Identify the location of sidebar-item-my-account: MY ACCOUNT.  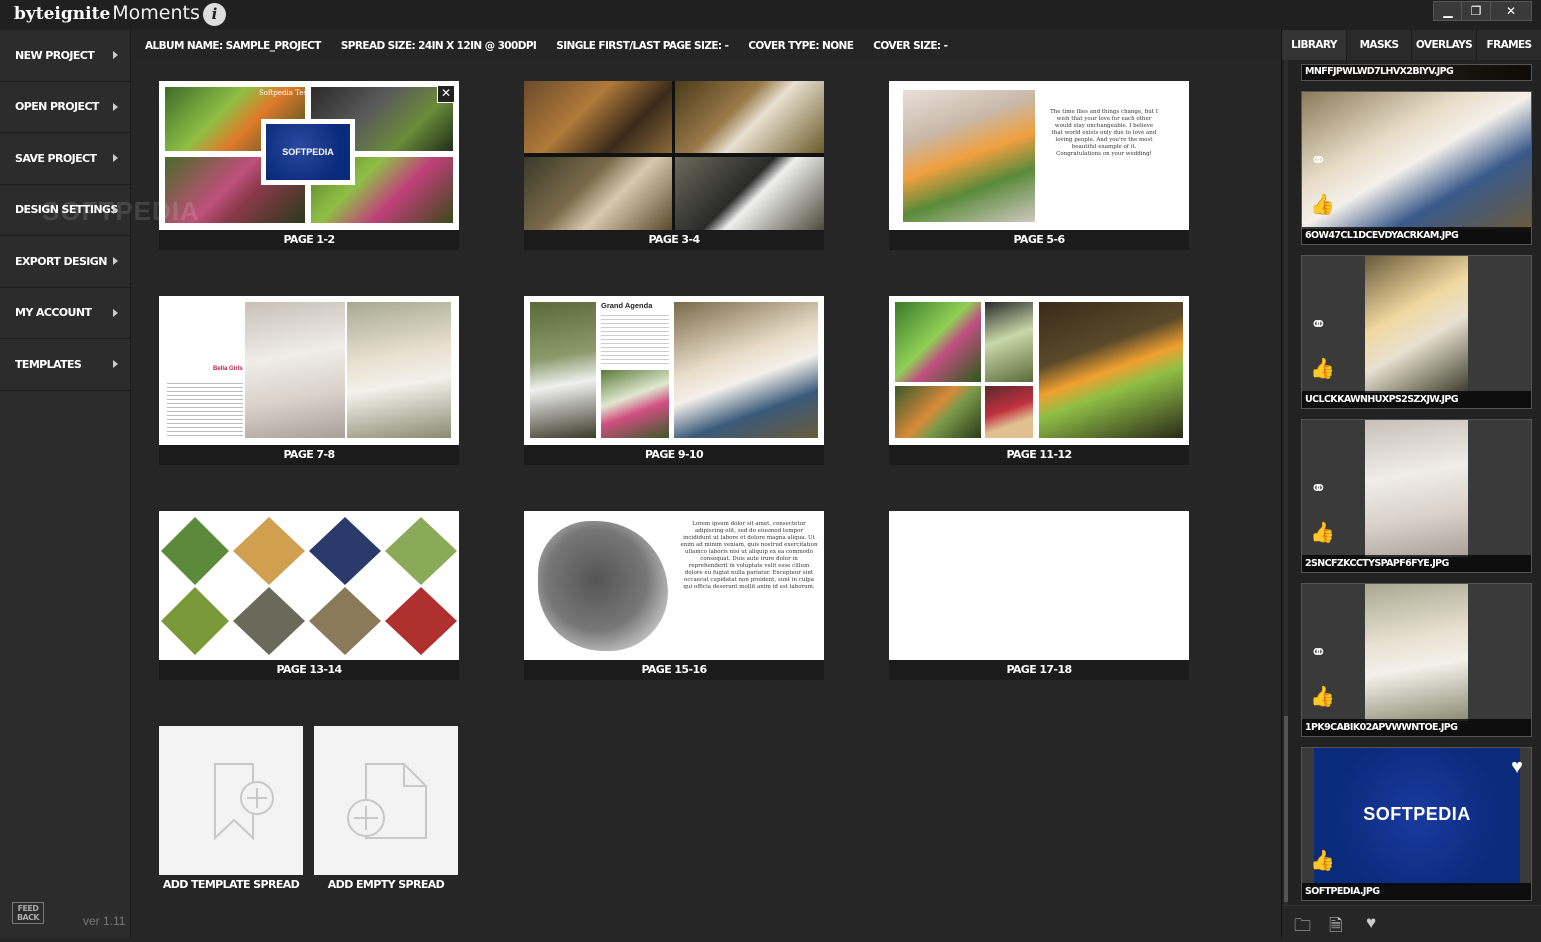
(65, 313).